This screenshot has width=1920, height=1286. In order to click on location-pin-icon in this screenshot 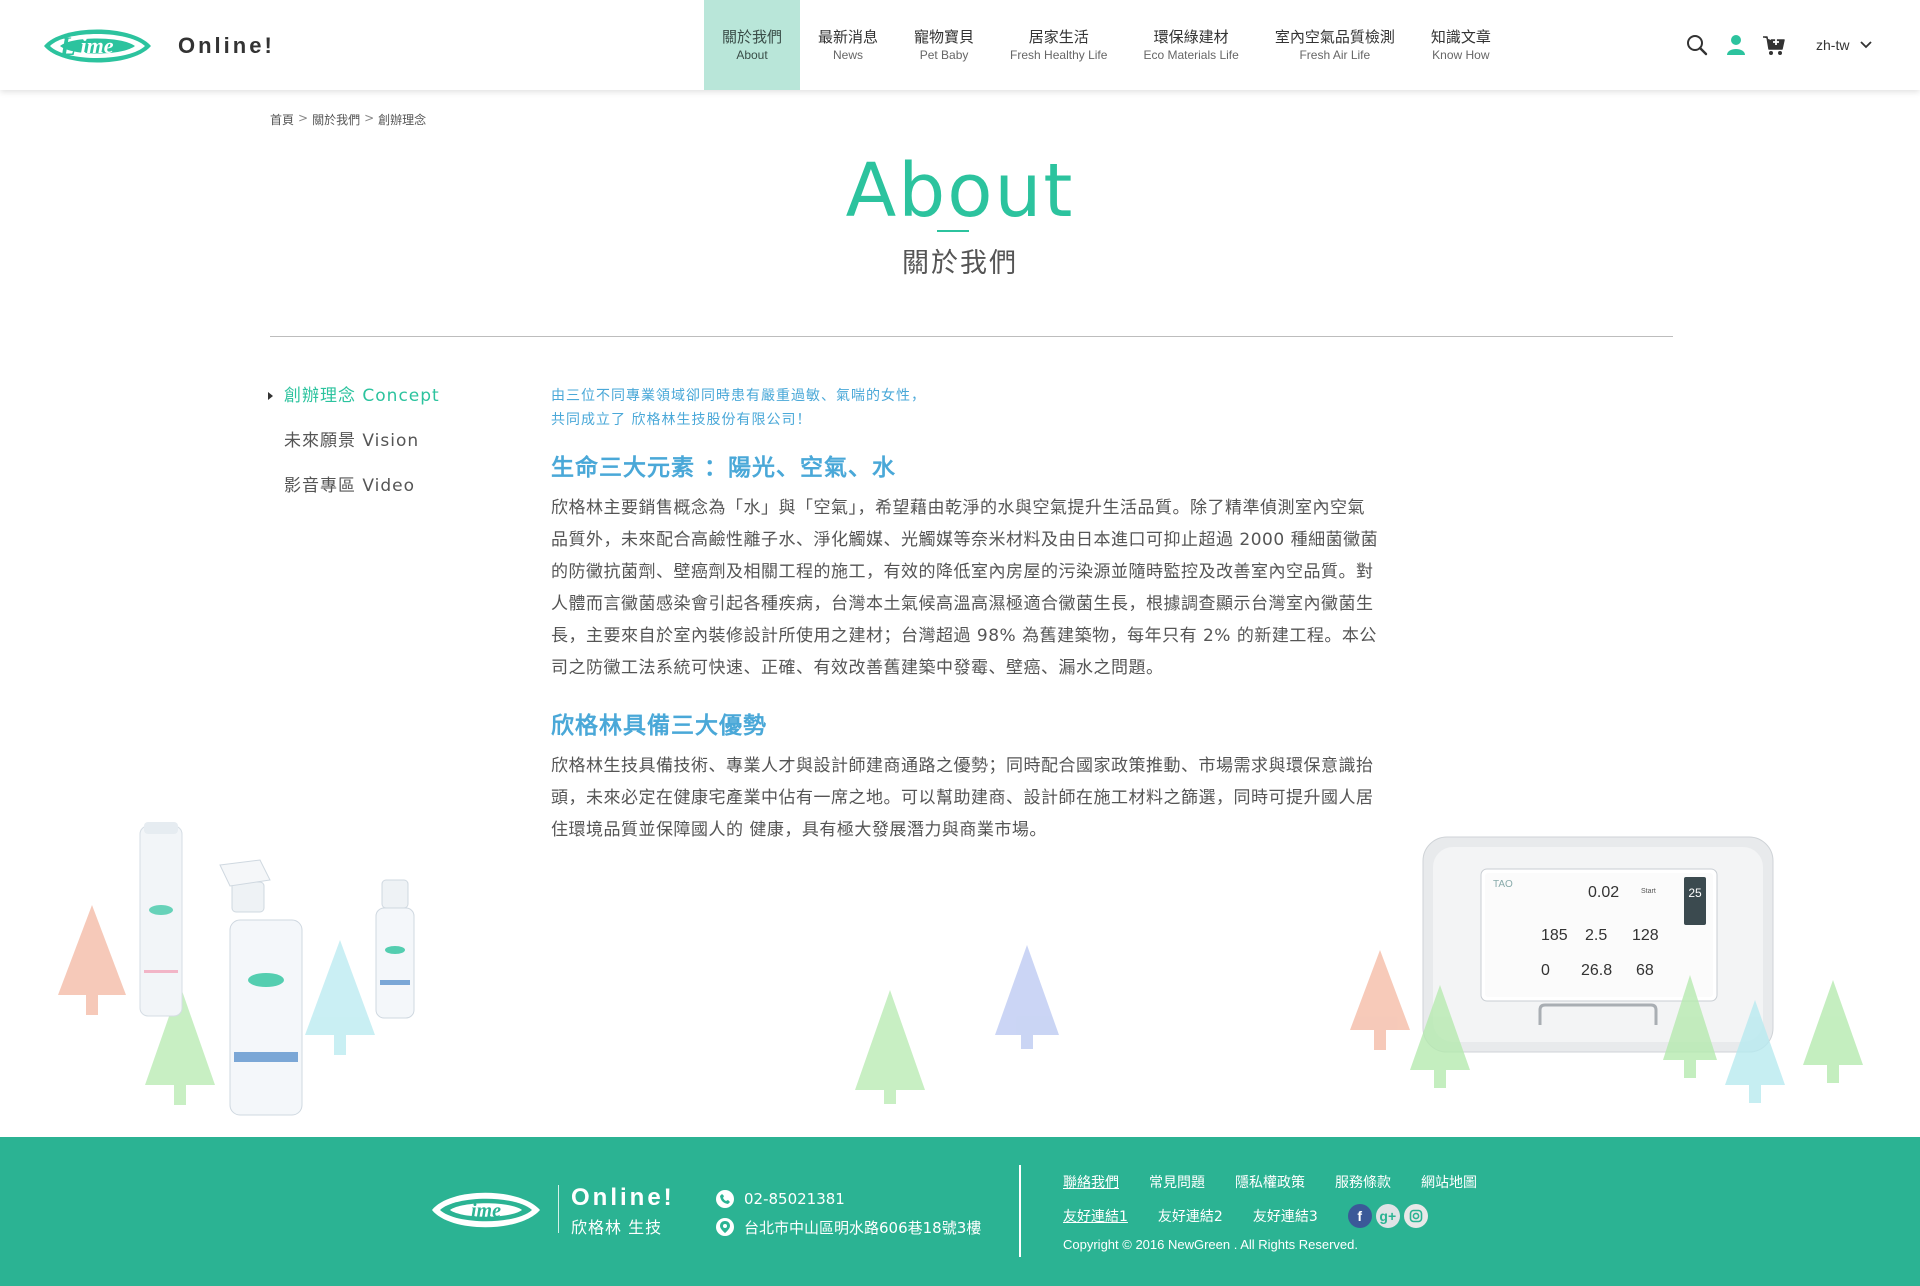, I will do `click(725, 1227)`.